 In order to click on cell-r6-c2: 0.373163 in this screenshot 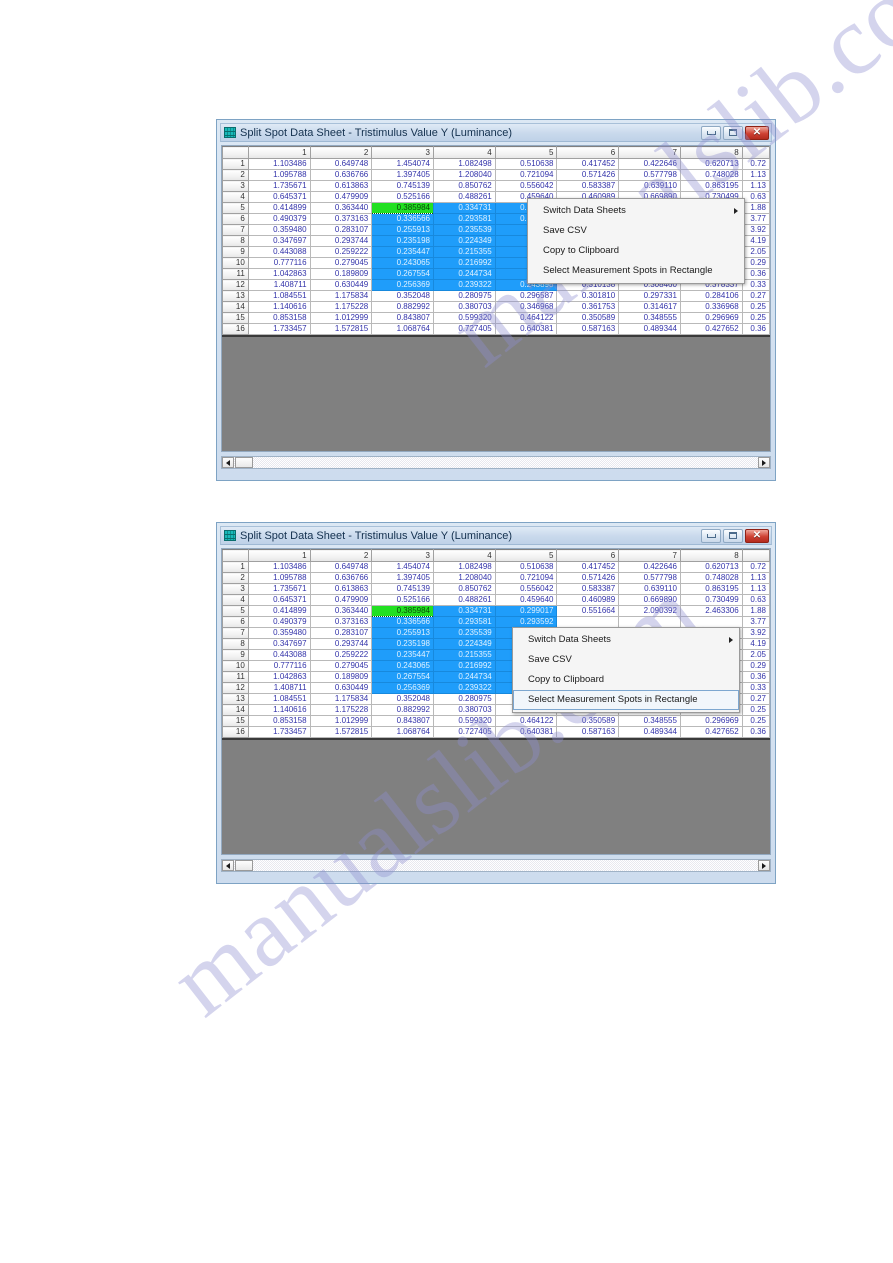, I will do `click(341, 219)`.